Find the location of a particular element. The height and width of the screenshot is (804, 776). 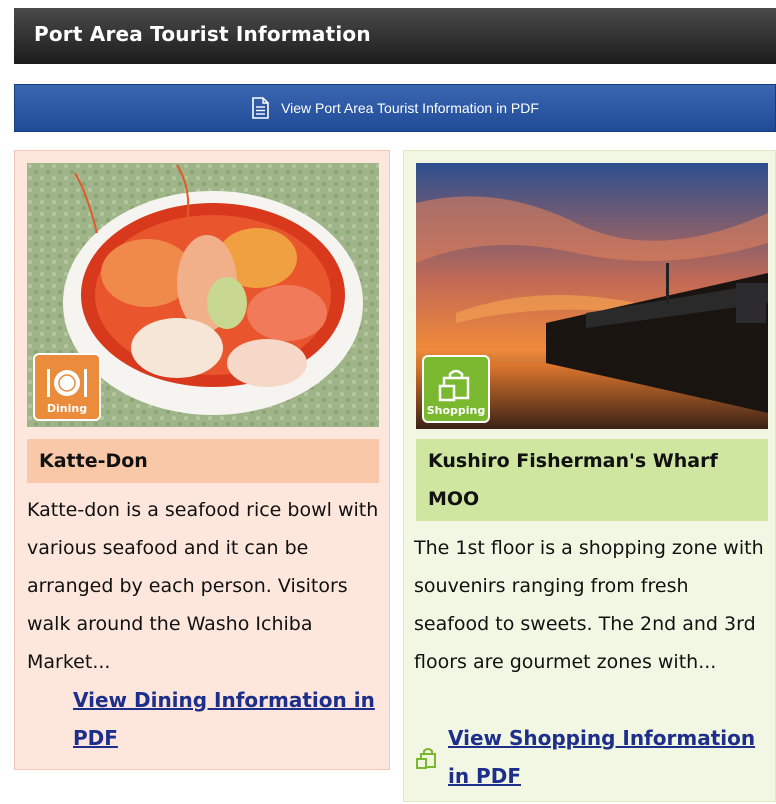

dining-title: Katte-Don is located at coordinates (203, 461).